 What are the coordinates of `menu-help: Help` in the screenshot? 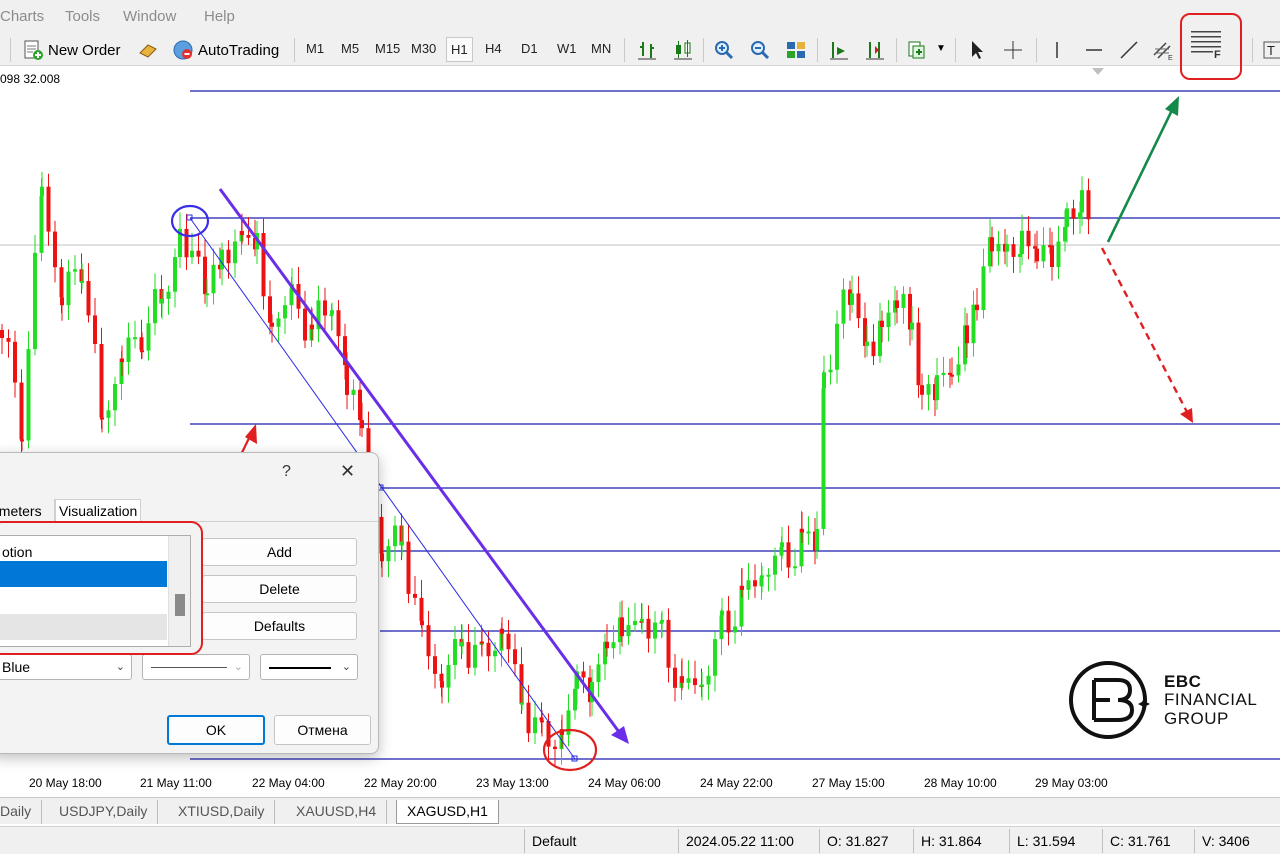 It's located at (219, 16).